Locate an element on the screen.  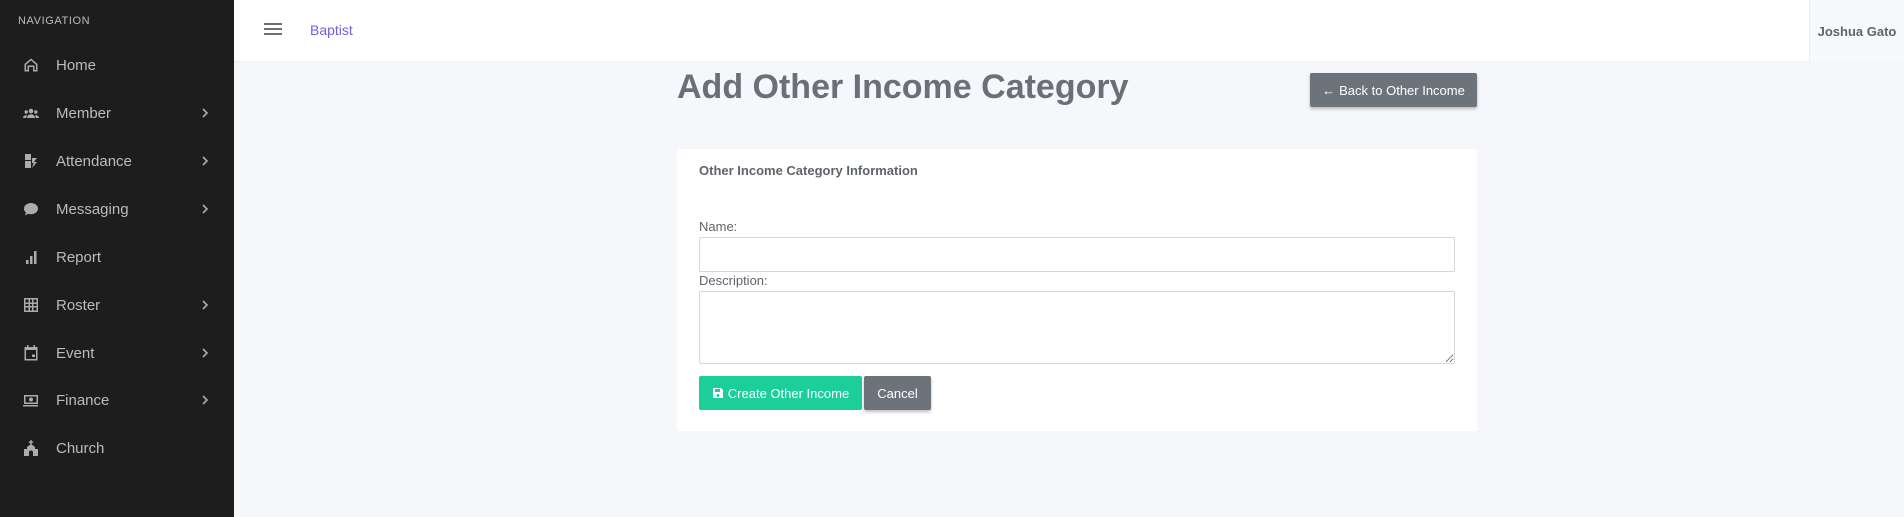
page-title: Add Other Income Category is located at coordinates (903, 87).